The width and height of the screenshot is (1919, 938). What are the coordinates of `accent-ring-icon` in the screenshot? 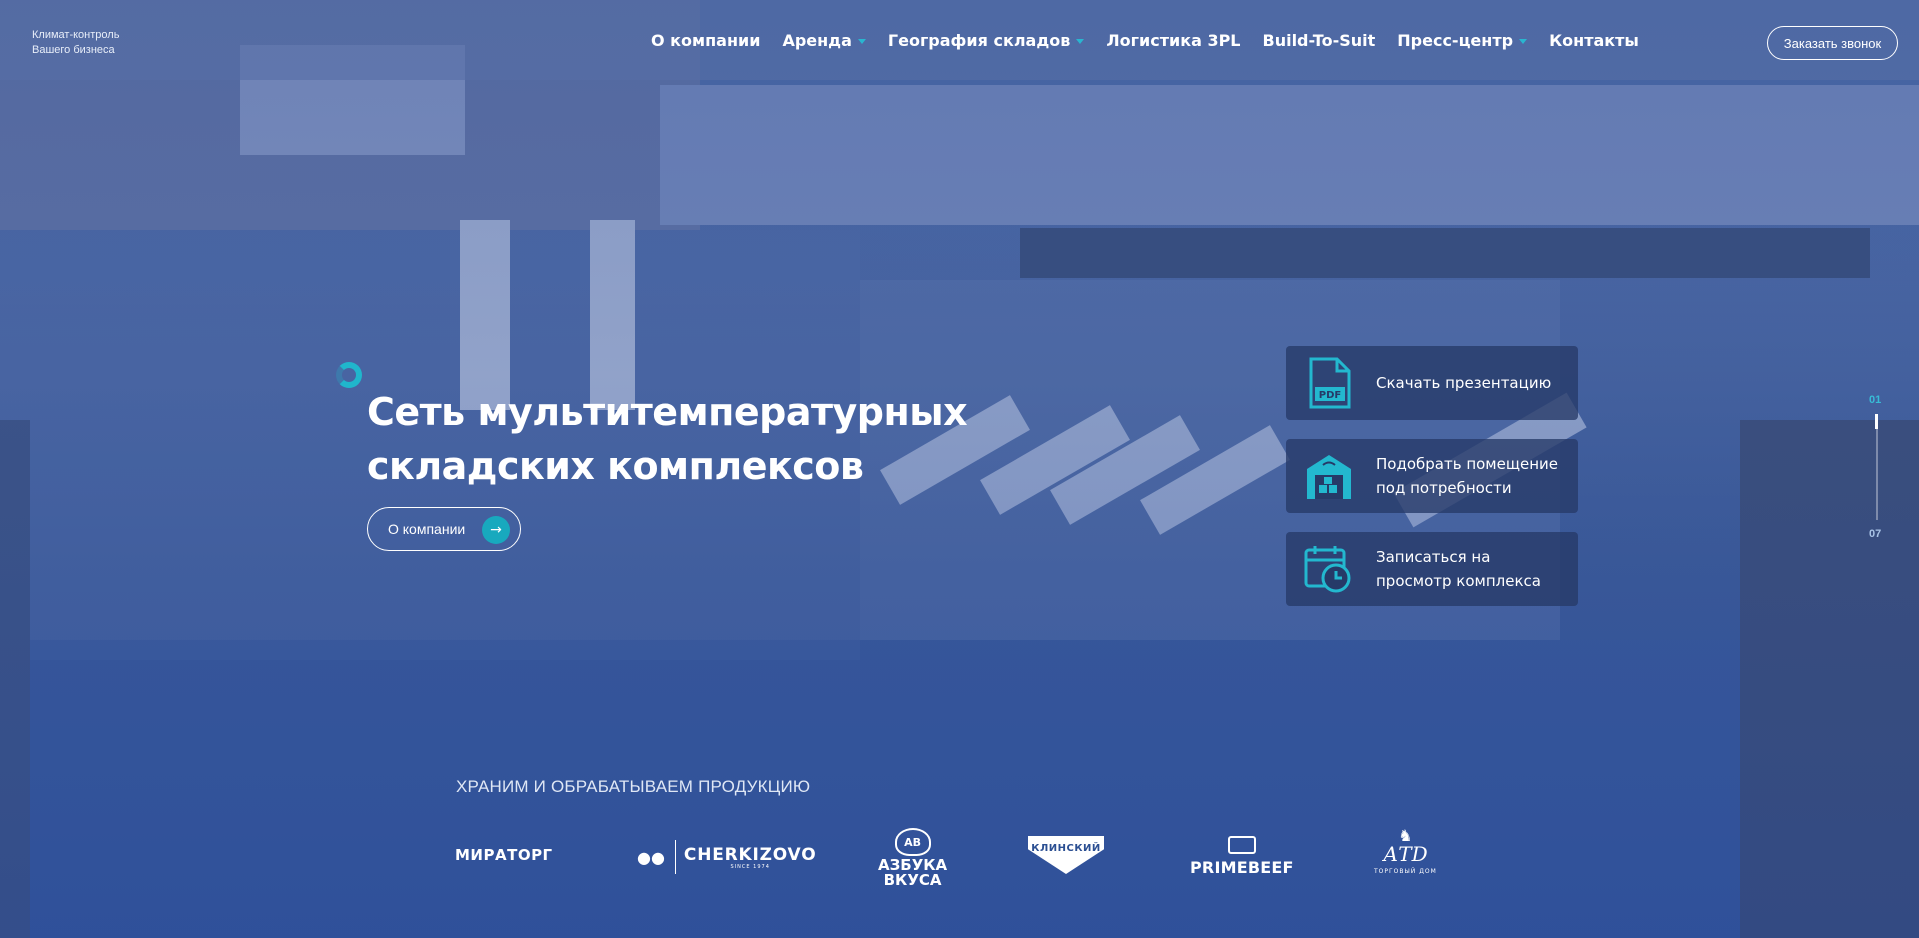 It's located at (349, 375).